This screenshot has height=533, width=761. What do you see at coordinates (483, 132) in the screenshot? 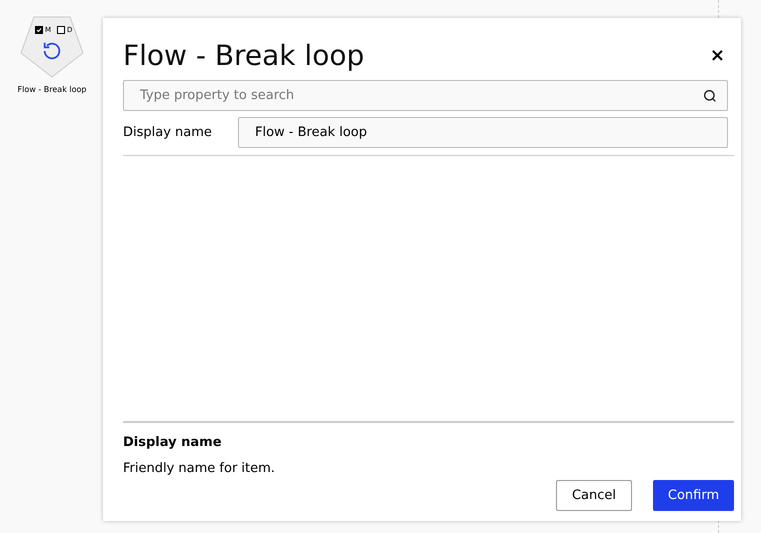
I see `display-name-field: Flow - Break loop` at bounding box center [483, 132].